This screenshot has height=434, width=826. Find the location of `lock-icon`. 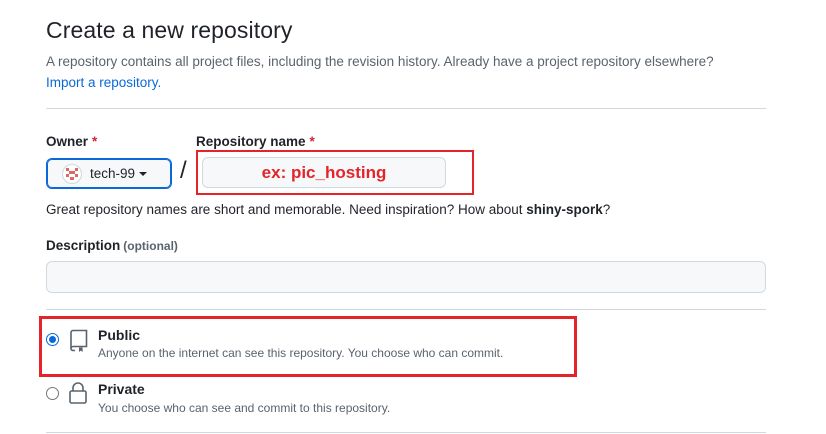

lock-icon is located at coordinates (78, 393).